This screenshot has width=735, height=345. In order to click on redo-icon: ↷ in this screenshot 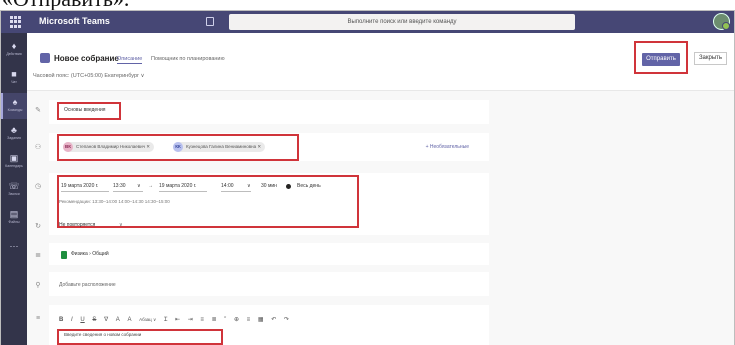, I will do `click(286, 319)`.